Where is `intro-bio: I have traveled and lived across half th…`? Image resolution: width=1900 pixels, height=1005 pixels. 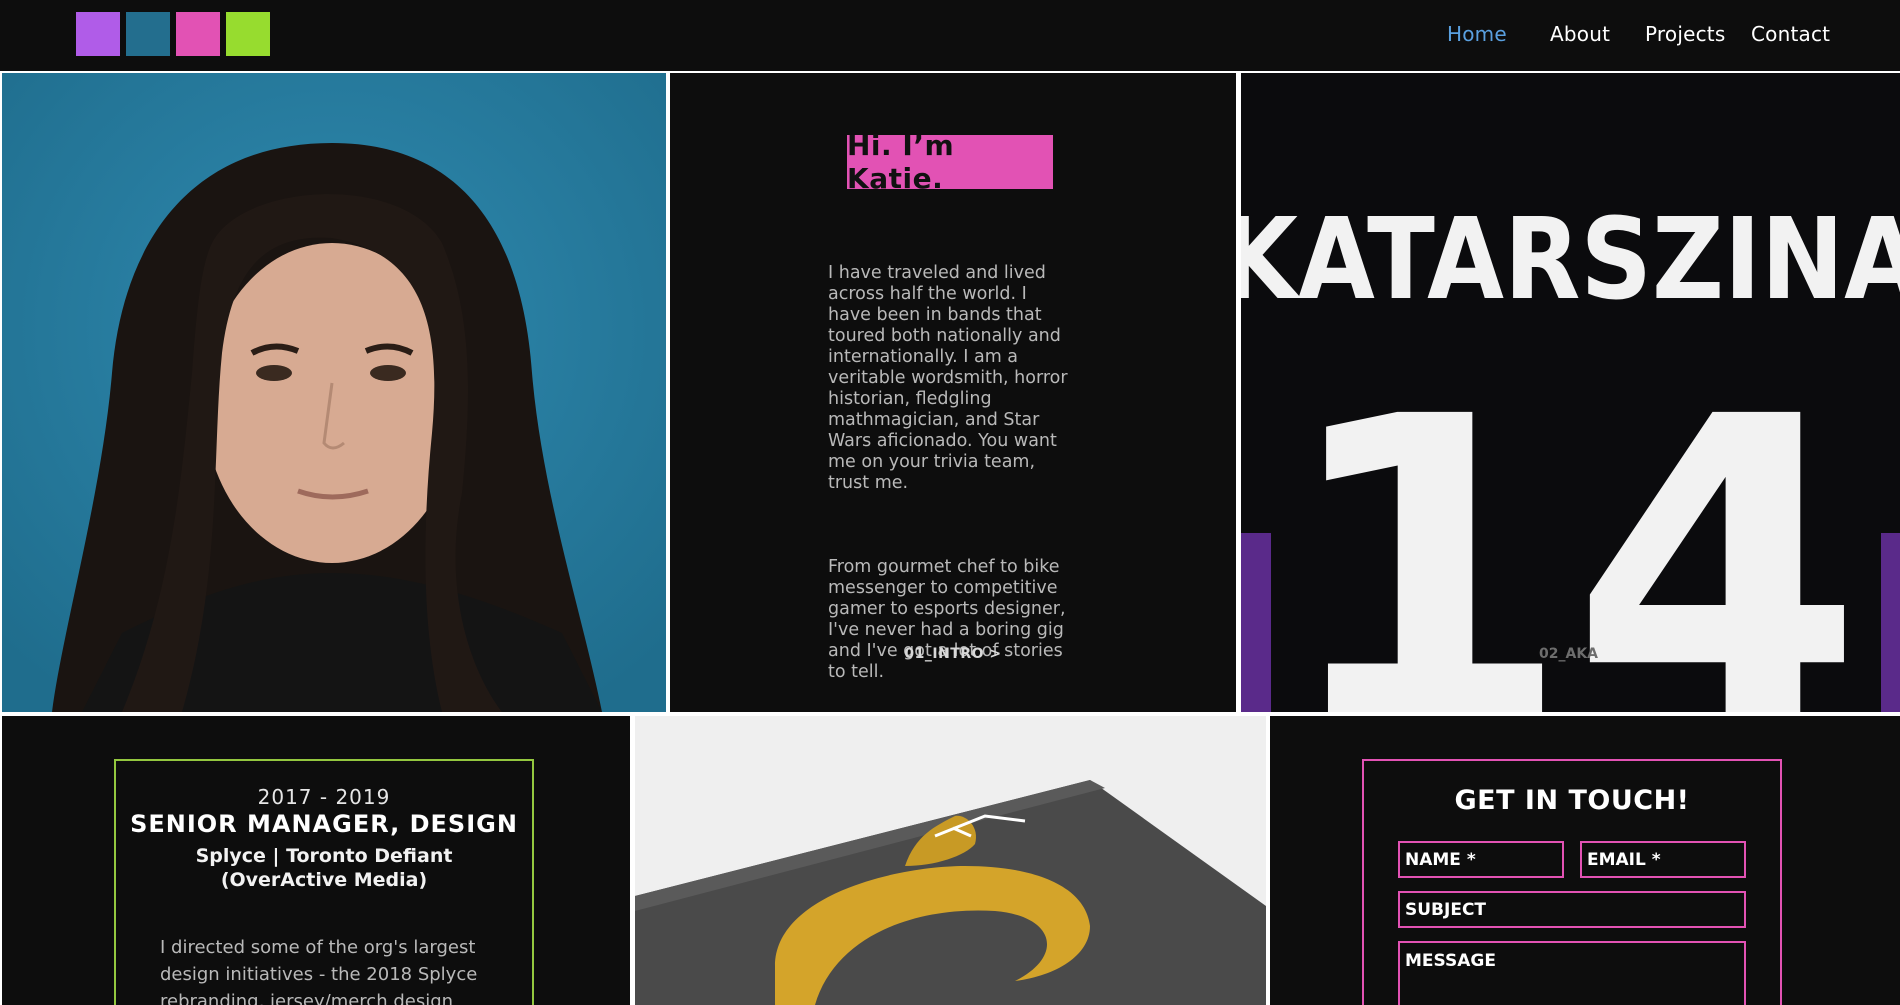 intro-bio: I have traveled and lived across half th… is located at coordinates (950, 466).